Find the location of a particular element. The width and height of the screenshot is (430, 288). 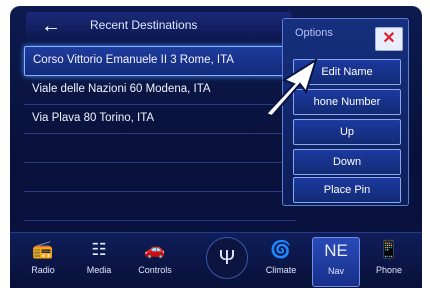

list-item: Via Plava 80 Torino, ITA is located at coordinates (160, 119).